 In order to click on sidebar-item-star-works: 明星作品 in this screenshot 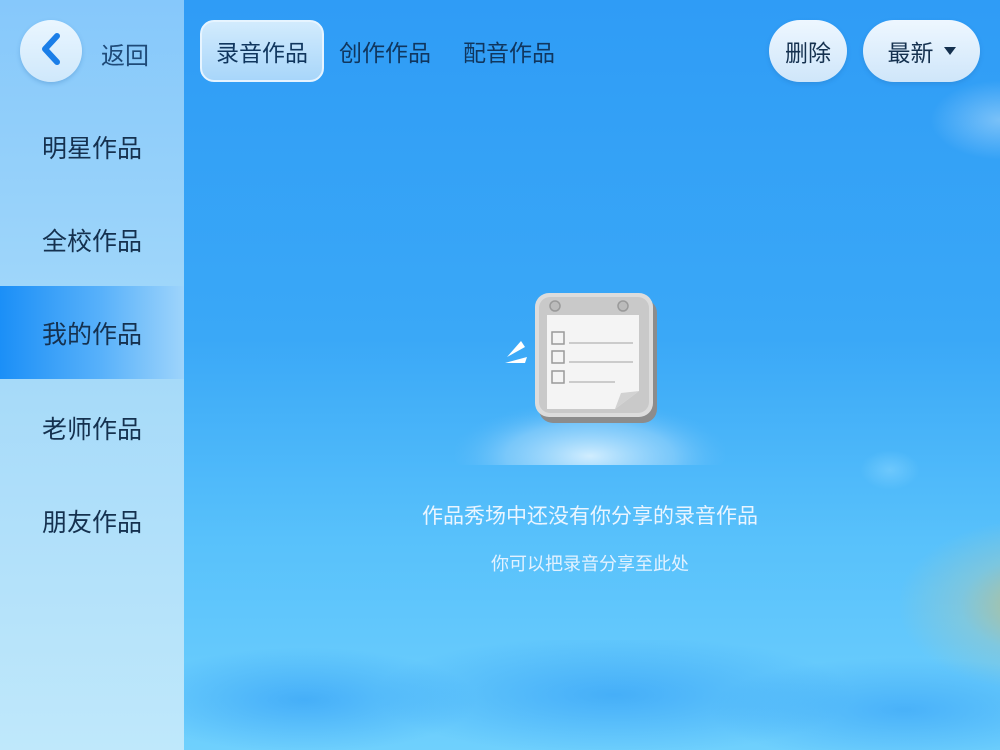, I will do `click(92, 146)`.